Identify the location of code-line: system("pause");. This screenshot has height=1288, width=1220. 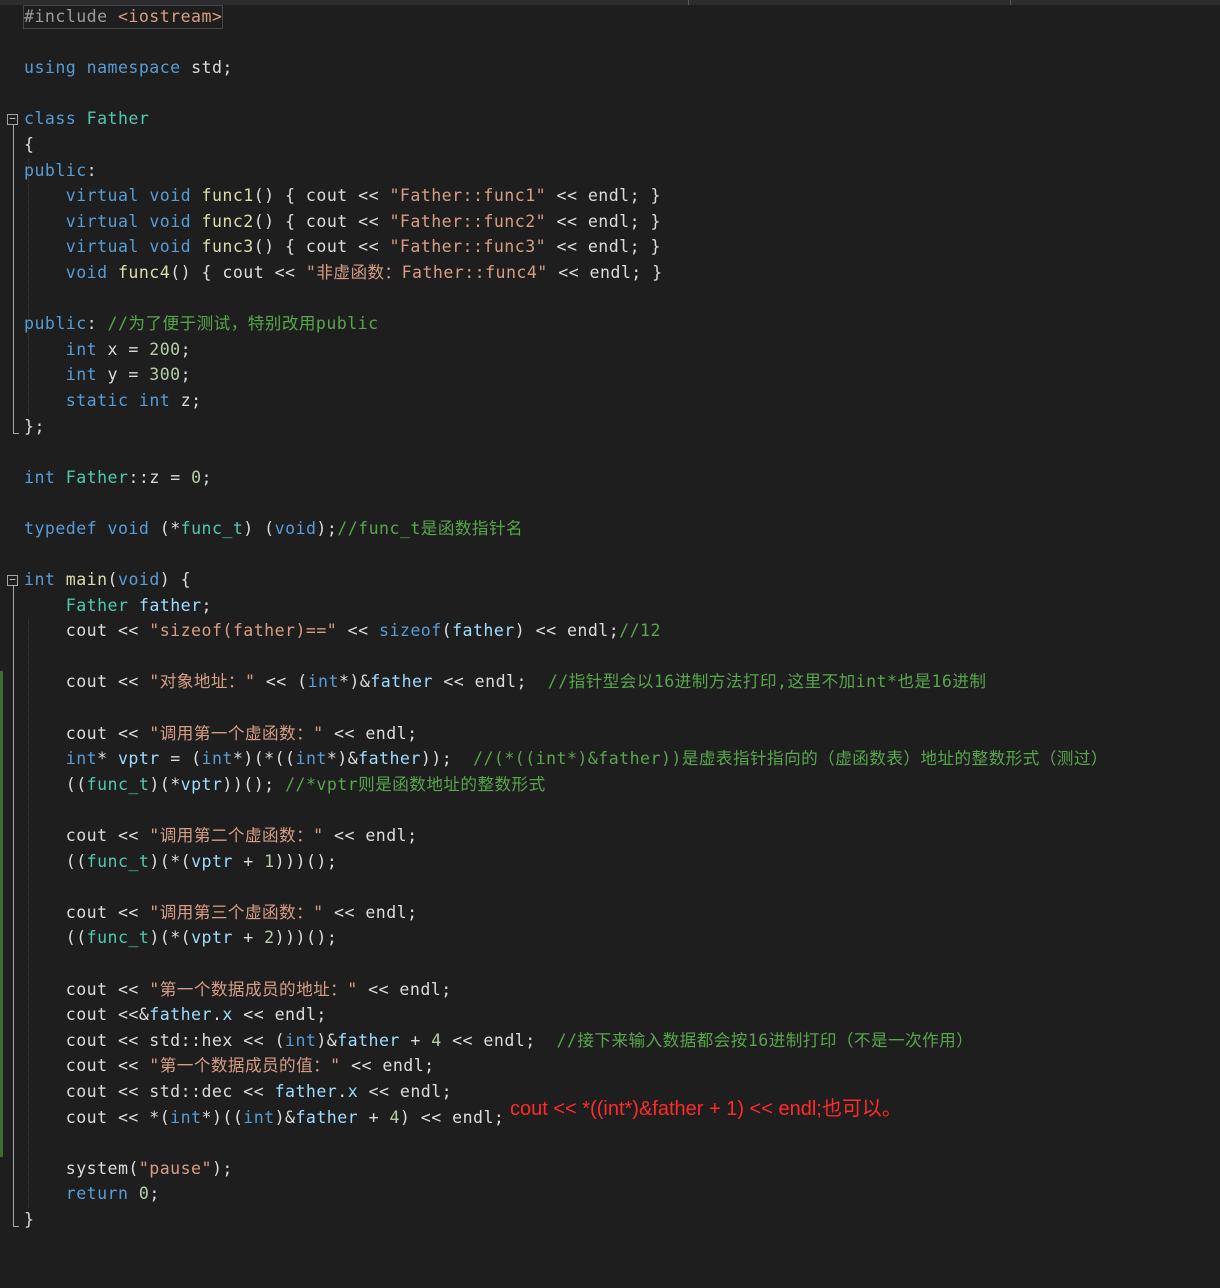
(610, 1170).